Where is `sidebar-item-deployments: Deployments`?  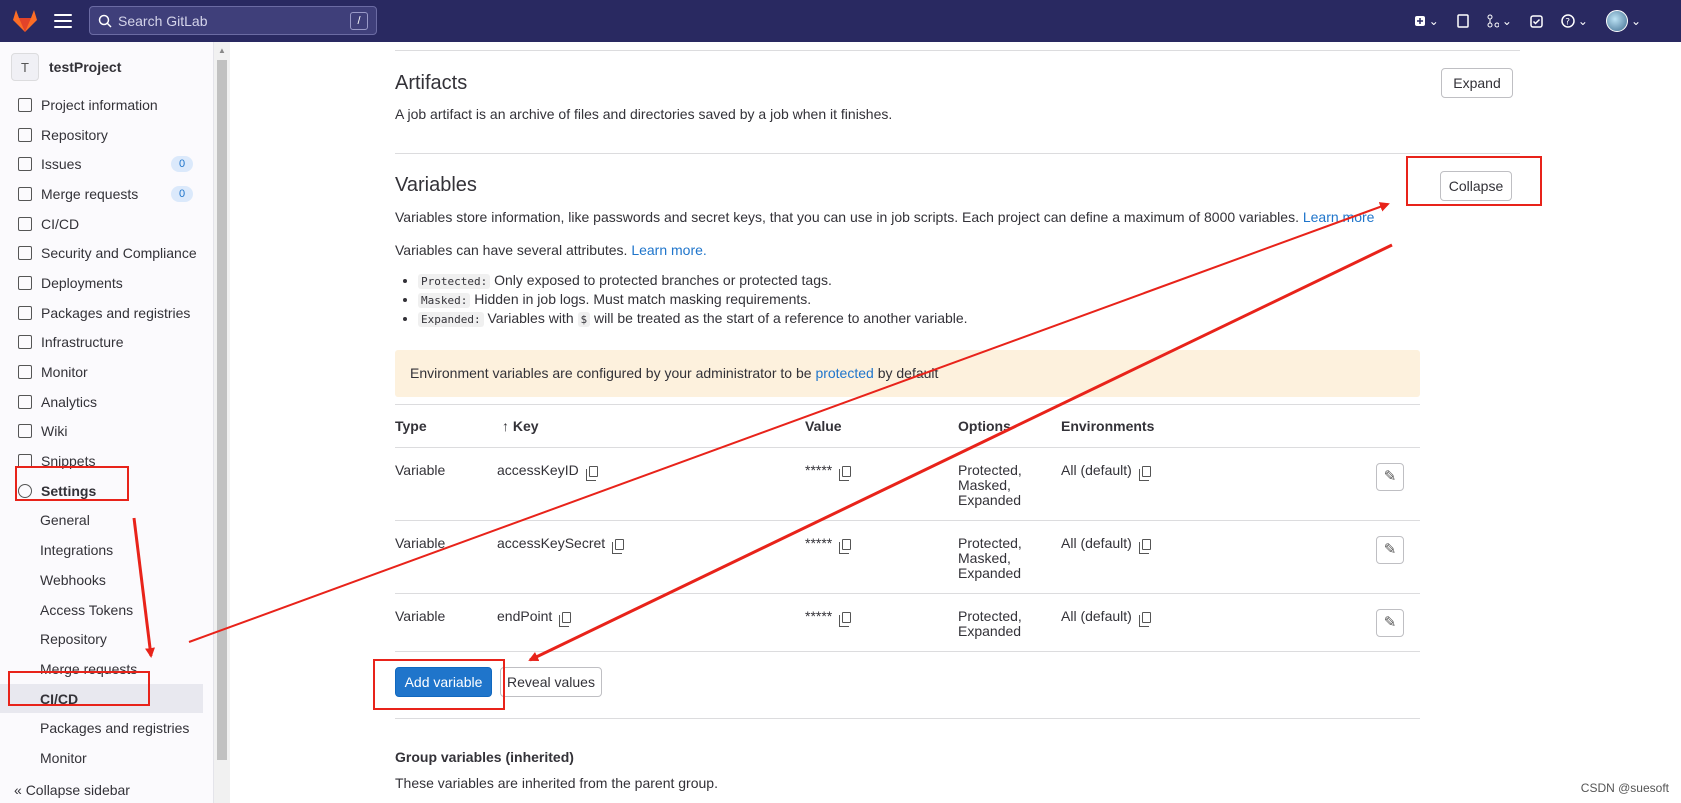
sidebar-item-deployments: Deployments is located at coordinates (106, 283).